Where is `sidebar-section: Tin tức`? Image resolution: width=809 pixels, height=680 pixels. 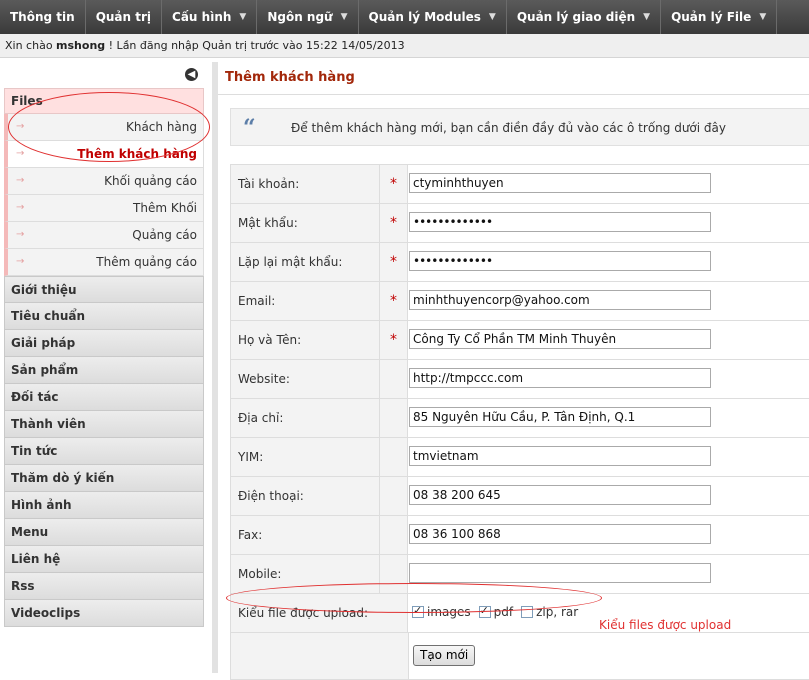 sidebar-section: Tin tức is located at coordinates (104, 451).